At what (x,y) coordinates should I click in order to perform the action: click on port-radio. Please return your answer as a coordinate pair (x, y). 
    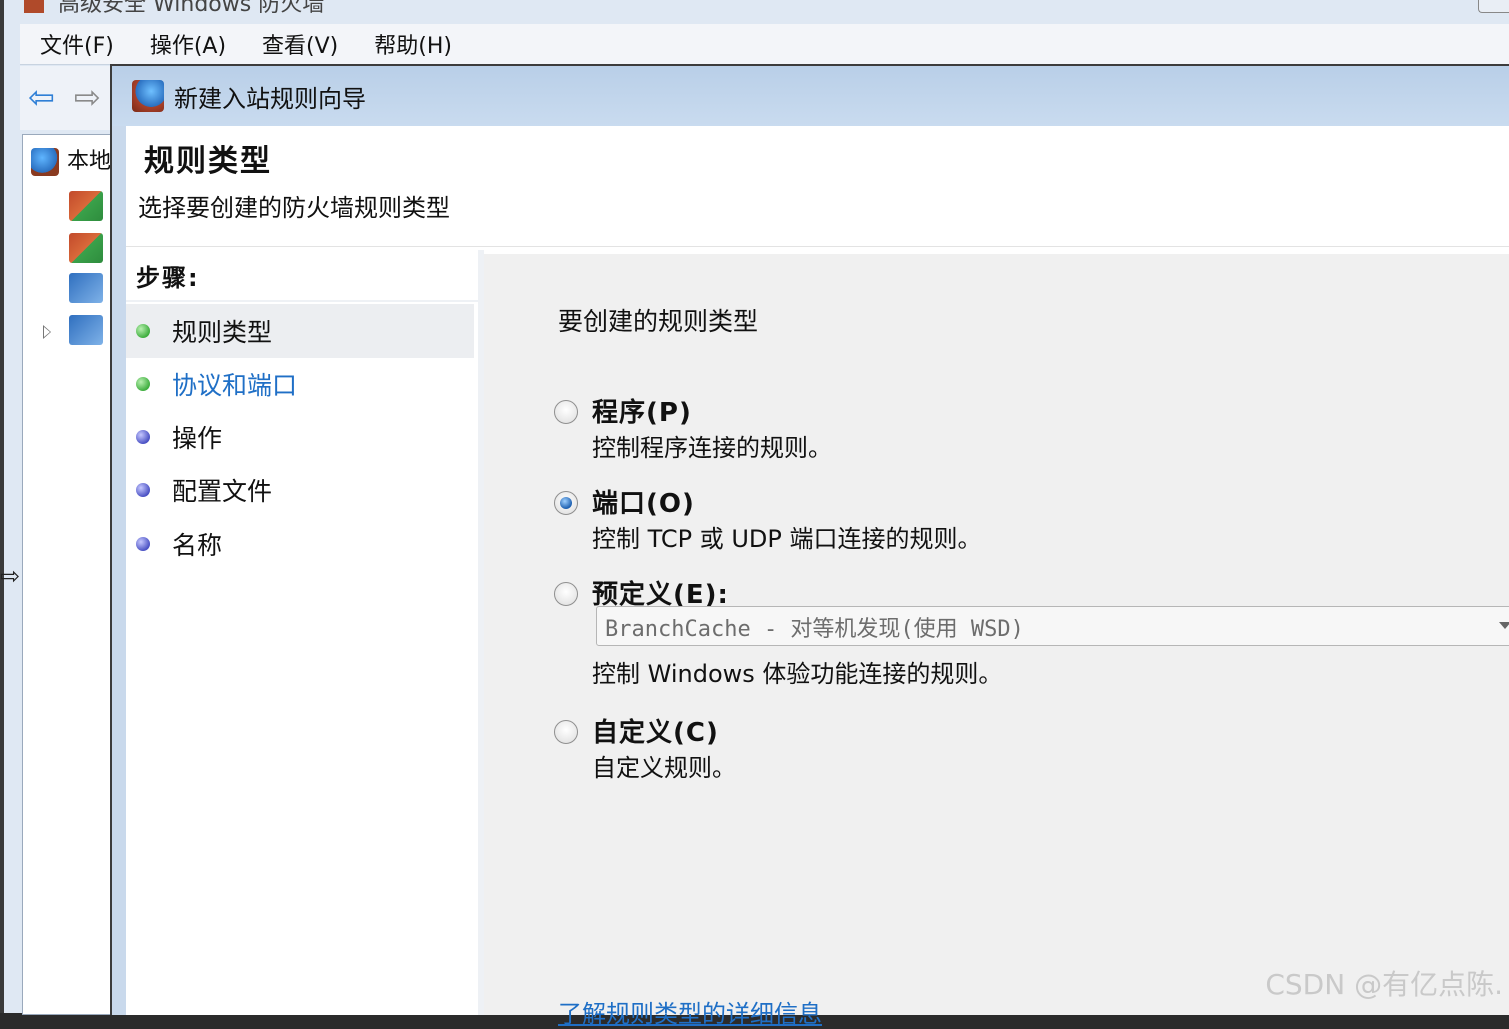
    Looking at the image, I should click on (566, 503).